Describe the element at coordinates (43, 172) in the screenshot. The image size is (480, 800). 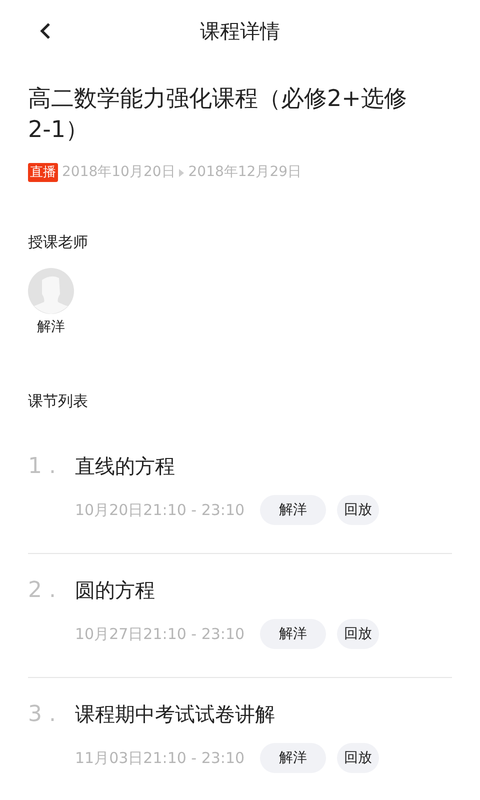
I see `live-badge: 直播` at that location.